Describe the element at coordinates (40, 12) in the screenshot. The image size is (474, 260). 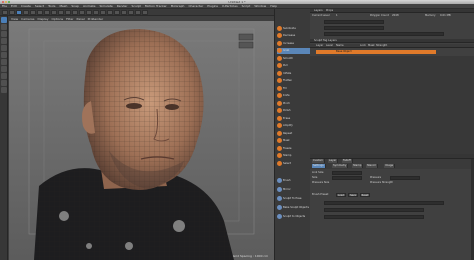
I see `rotate-icon` at that location.